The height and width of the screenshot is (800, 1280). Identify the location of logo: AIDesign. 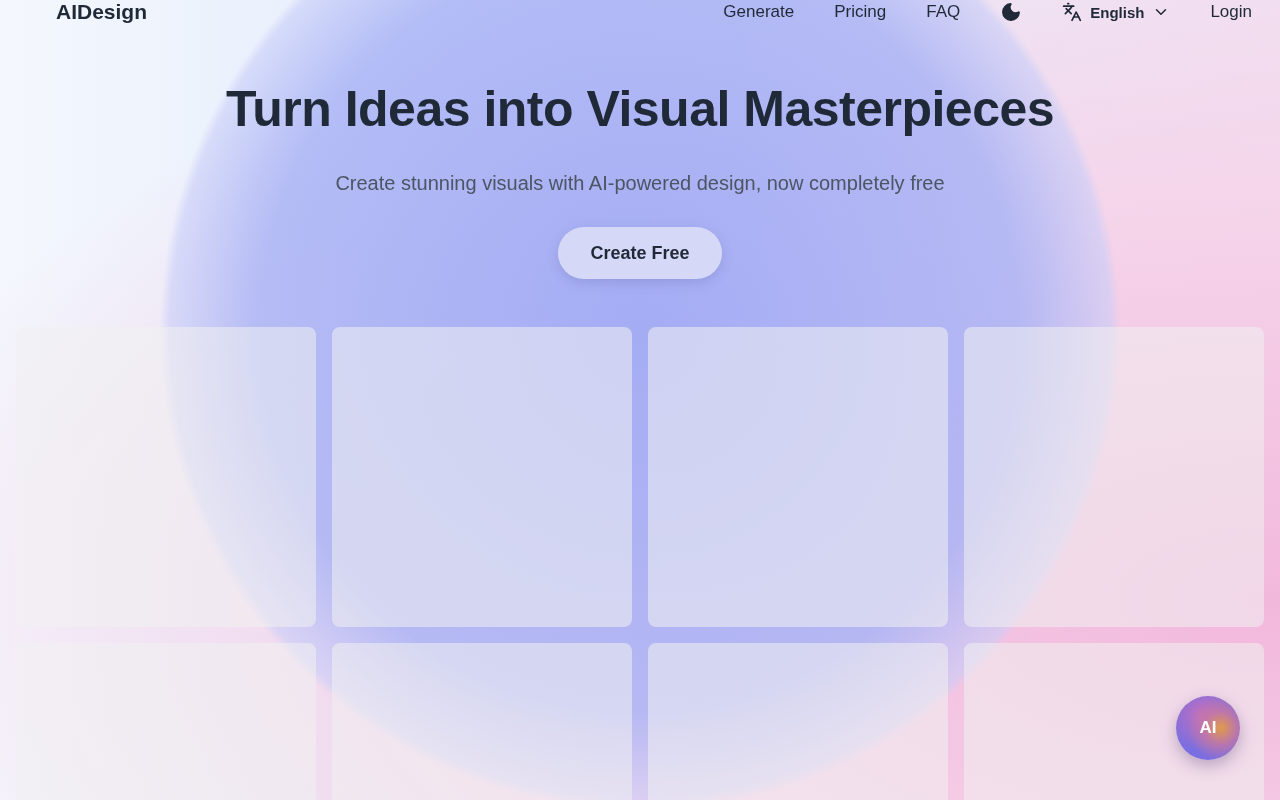
(101, 12).